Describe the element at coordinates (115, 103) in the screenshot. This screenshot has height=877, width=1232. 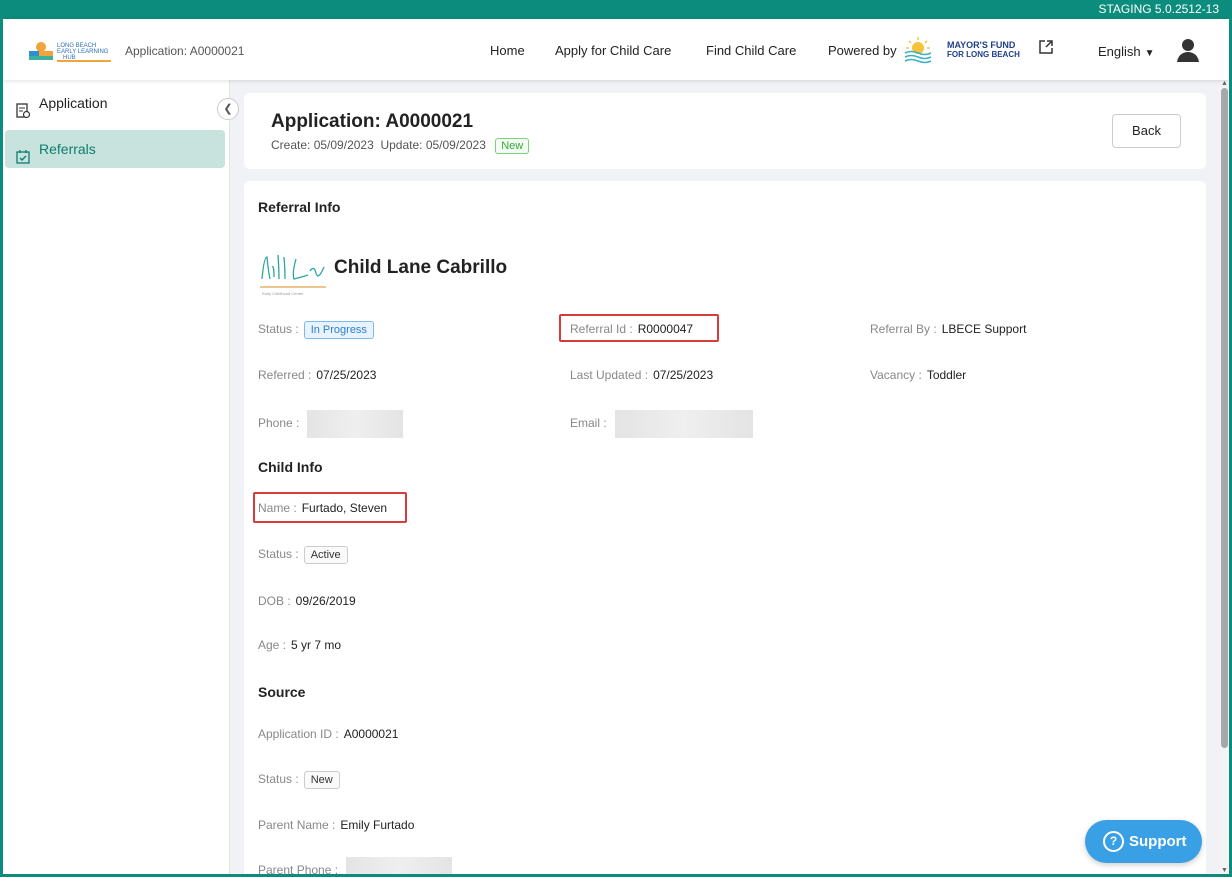
I see `sidebar-item-application: Application` at that location.